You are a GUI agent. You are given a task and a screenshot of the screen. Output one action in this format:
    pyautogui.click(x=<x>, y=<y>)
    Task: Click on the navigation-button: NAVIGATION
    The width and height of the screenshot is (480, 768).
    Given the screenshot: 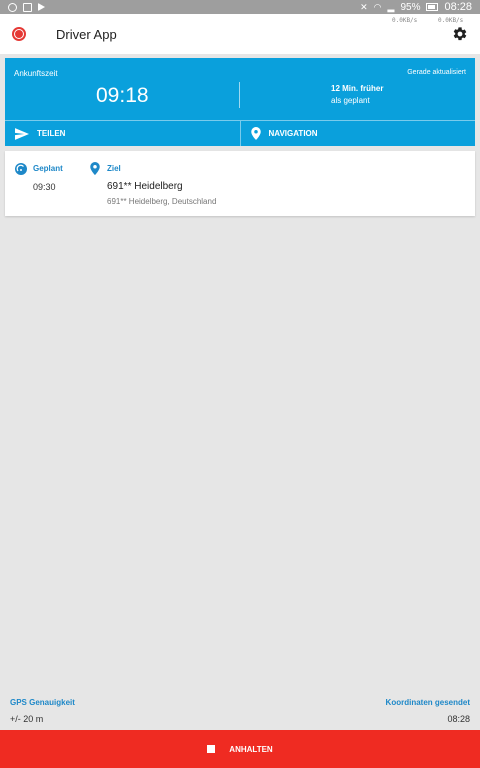 What is the action you would take?
    pyautogui.click(x=357, y=133)
    